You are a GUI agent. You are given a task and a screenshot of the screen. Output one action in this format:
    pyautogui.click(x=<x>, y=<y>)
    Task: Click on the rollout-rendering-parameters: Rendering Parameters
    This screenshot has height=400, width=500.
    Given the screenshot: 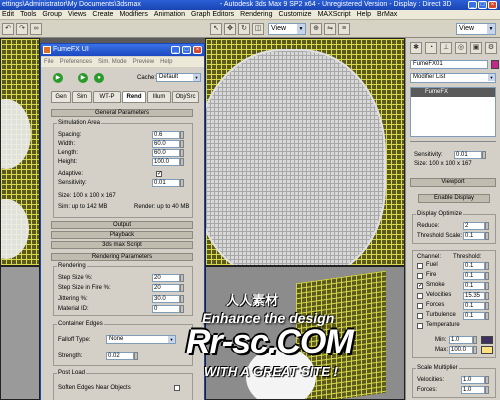 What is the action you would take?
    pyautogui.click(x=122, y=257)
    